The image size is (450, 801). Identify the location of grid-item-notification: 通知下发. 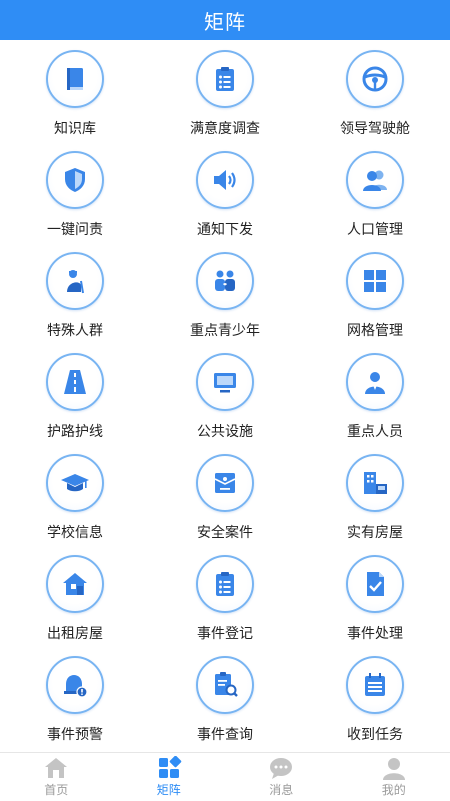
(225, 191).